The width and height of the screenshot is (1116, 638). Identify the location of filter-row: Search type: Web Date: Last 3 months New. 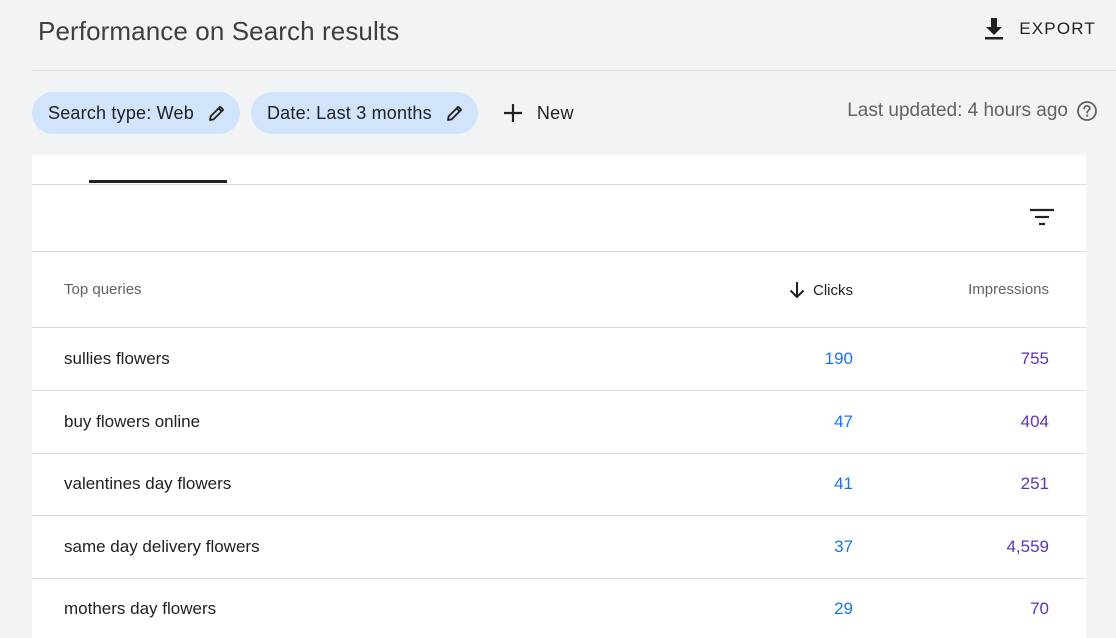
(303, 113).